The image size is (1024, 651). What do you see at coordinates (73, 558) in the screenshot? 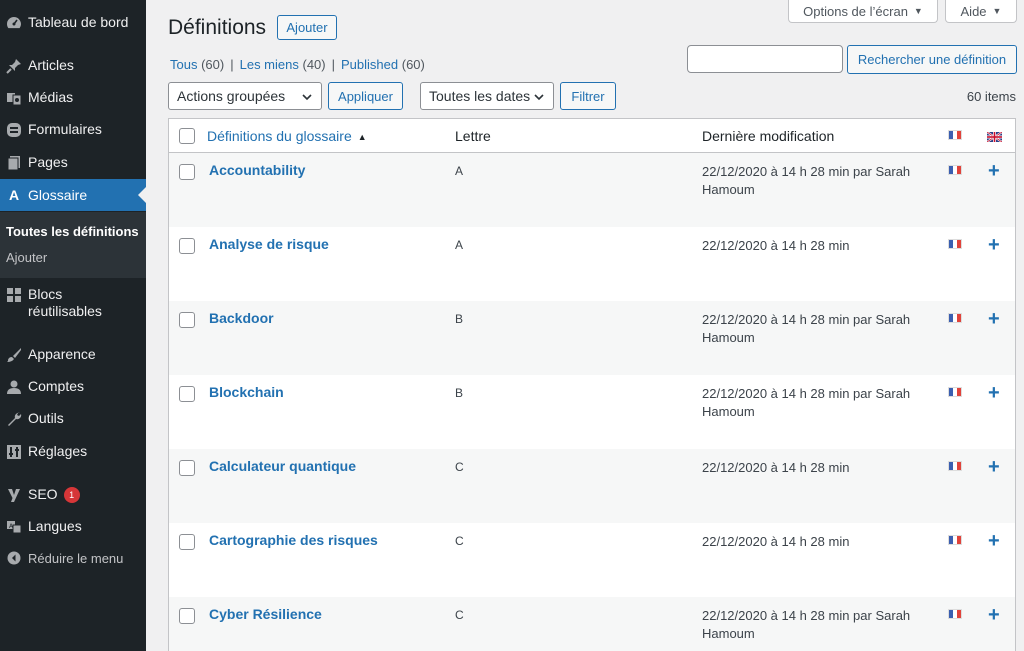
I see `collapse-menu: Réduire le menu` at bounding box center [73, 558].